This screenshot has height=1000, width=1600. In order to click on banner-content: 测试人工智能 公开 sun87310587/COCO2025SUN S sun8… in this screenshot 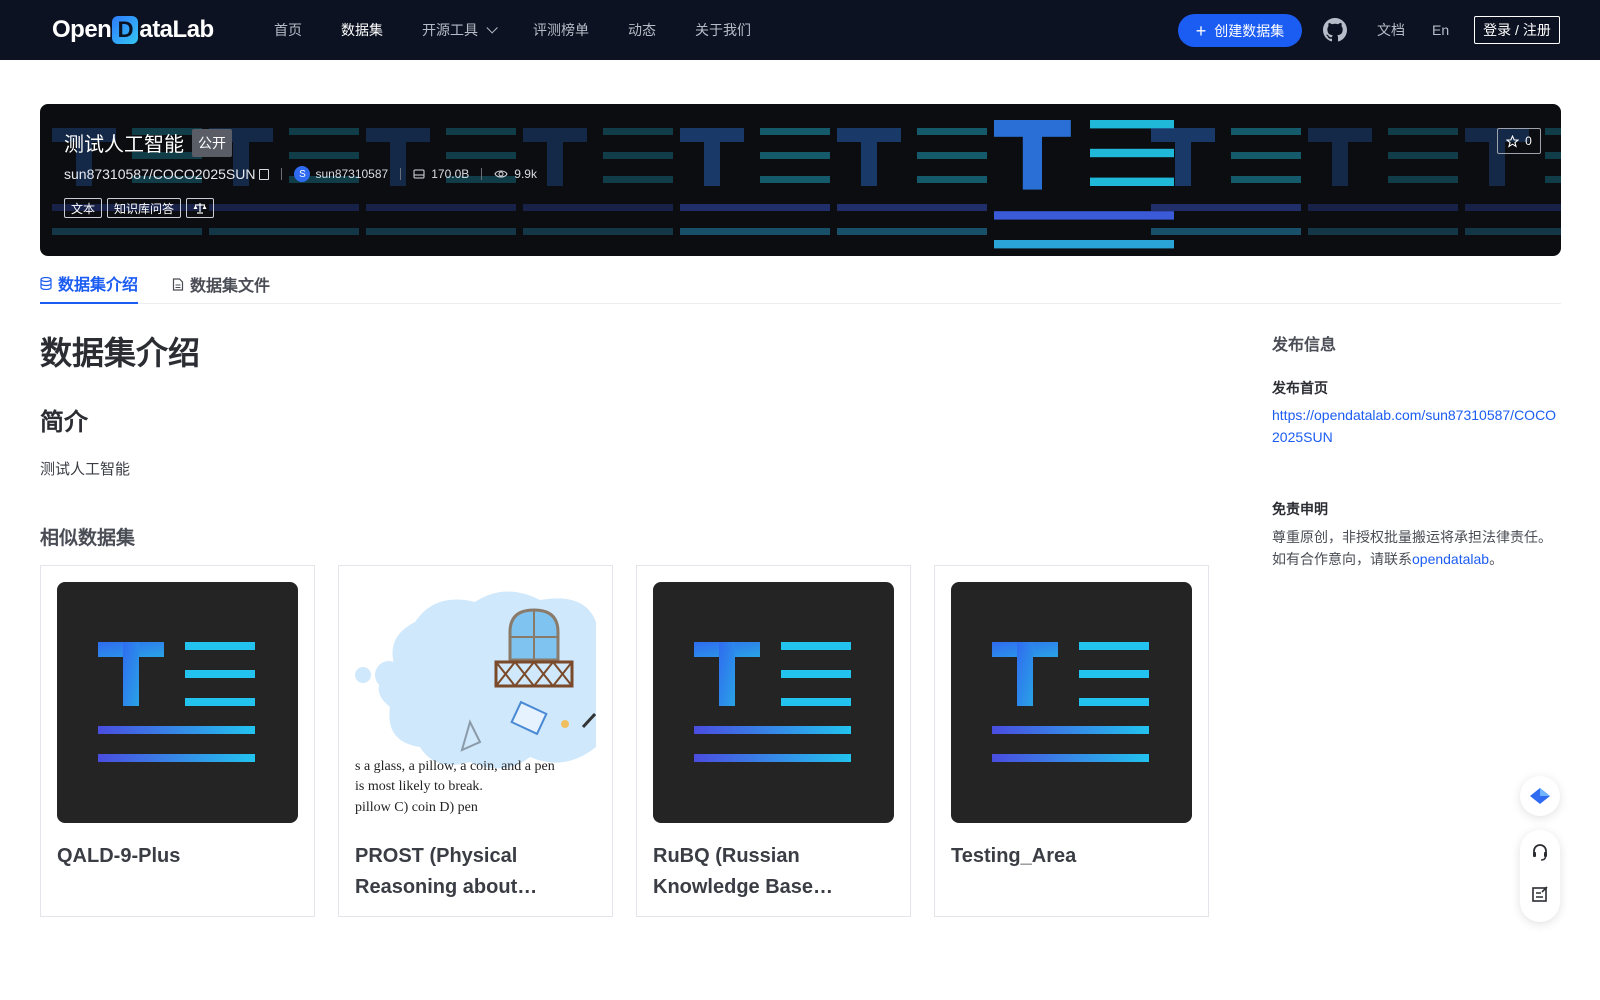, I will do `click(300, 173)`.